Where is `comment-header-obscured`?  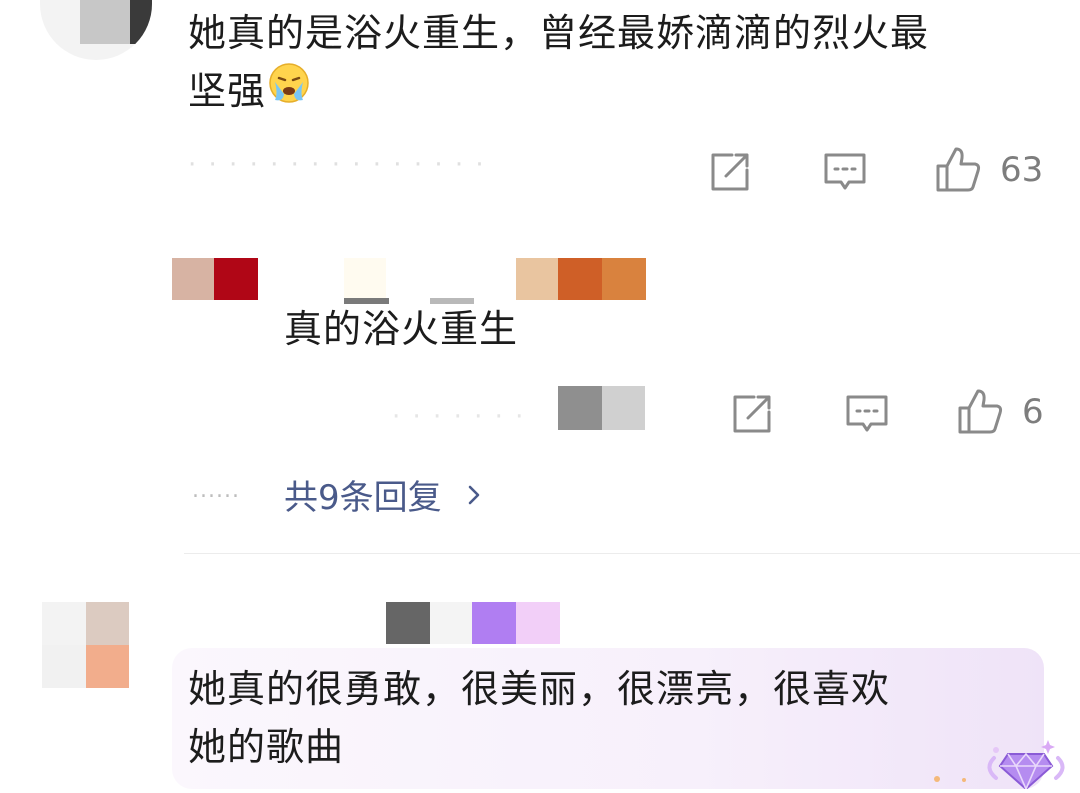 comment-header-obscured is located at coordinates (473, 623).